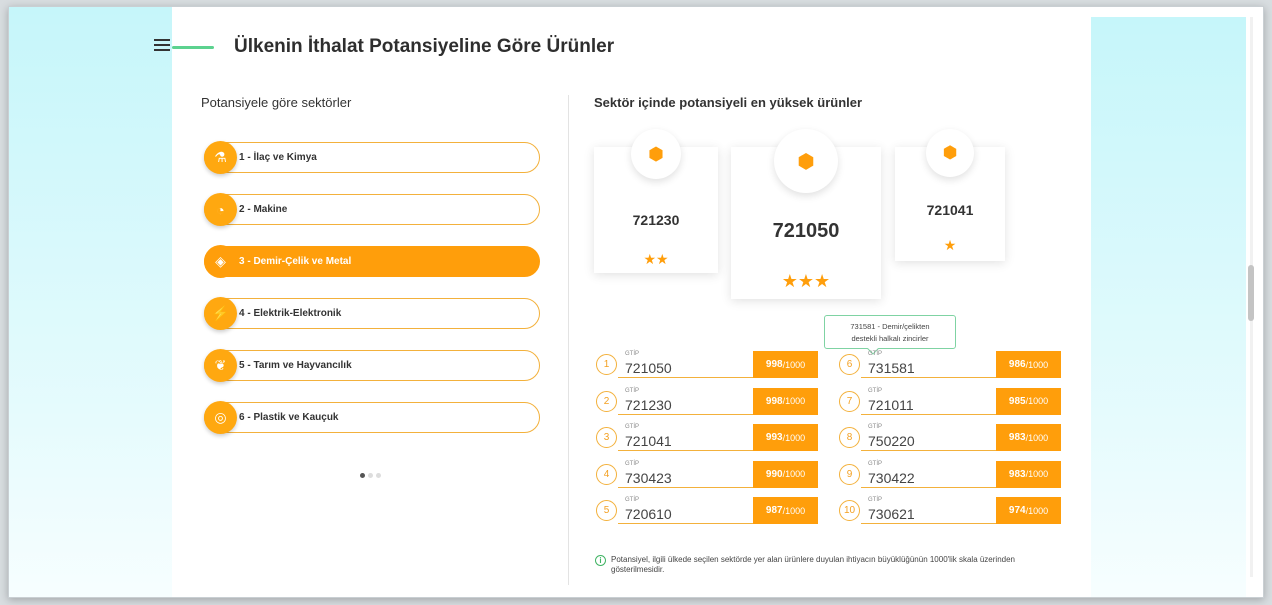 The height and width of the screenshot is (605, 1272). What do you see at coordinates (162, 45) in the screenshot?
I see `hamburger-menu-icon` at bounding box center [162, 45].